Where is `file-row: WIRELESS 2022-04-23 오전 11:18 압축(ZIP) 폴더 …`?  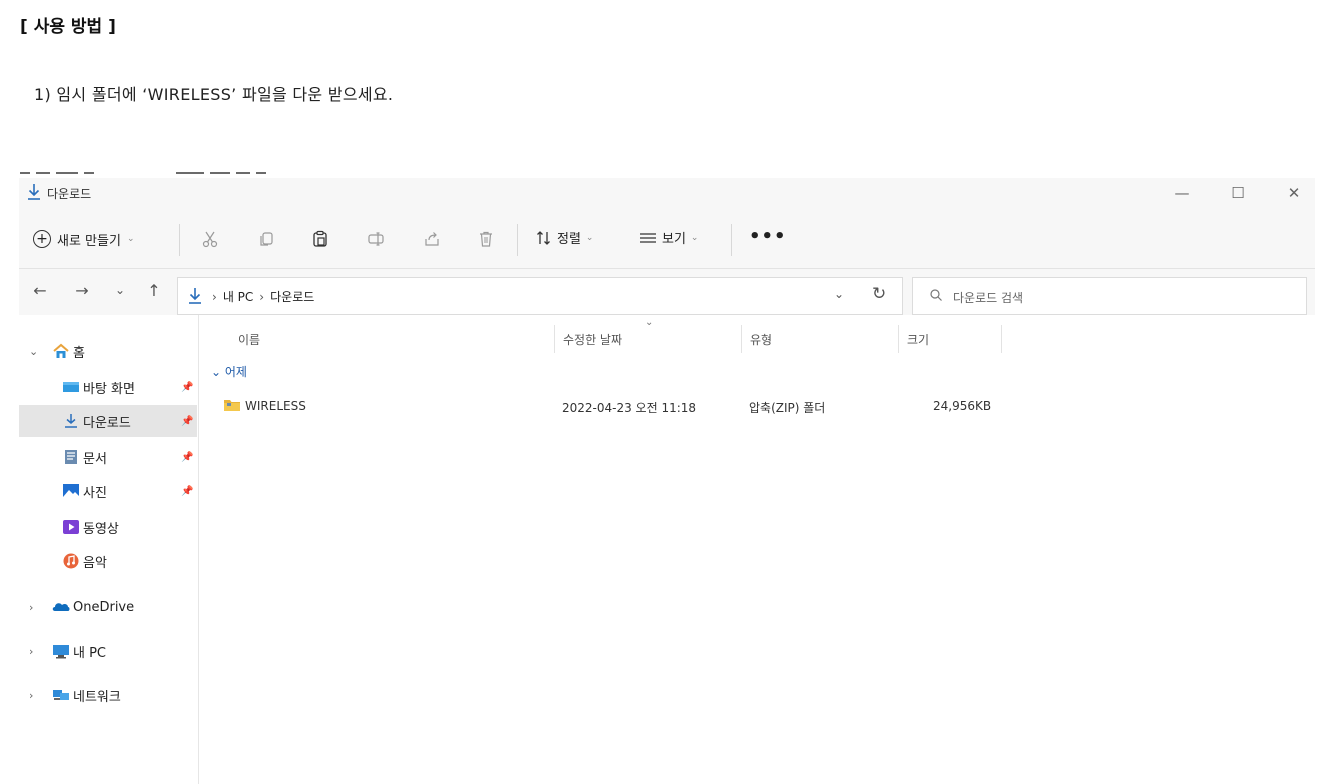 file-row: WIRELESS 2022-04-23 오전 11:18 압축(ZIP) 폴더 … is located at coordinates (629, 406).